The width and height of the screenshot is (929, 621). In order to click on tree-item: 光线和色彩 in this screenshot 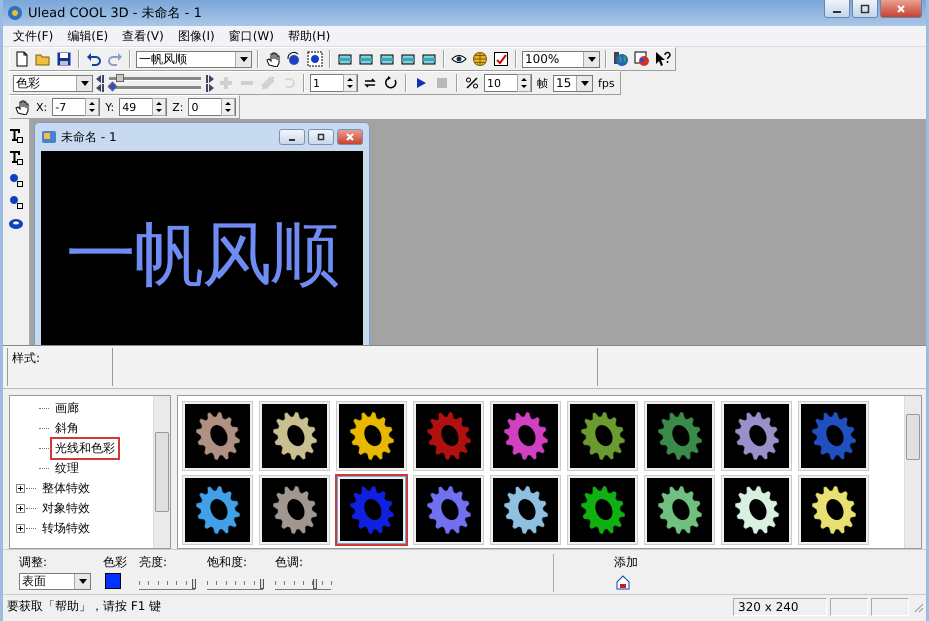, I will do `click(85, 448)`.